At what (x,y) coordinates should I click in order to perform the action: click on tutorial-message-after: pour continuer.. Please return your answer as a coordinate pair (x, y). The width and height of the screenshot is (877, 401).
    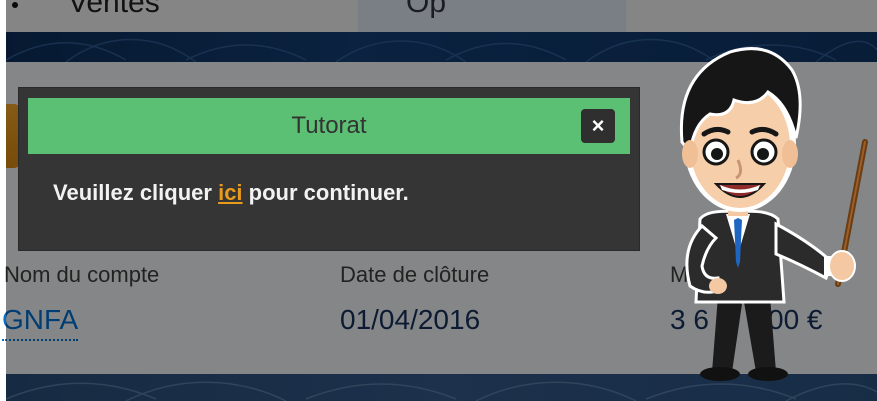
    Looking at the image, I should click on (325, 192).